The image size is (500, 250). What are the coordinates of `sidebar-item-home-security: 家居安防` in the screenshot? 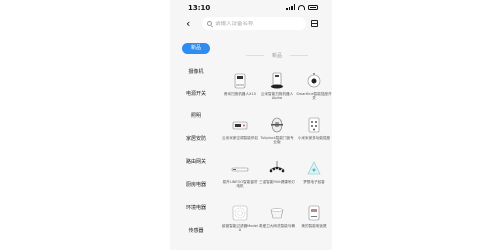 It's located at (196, 139).